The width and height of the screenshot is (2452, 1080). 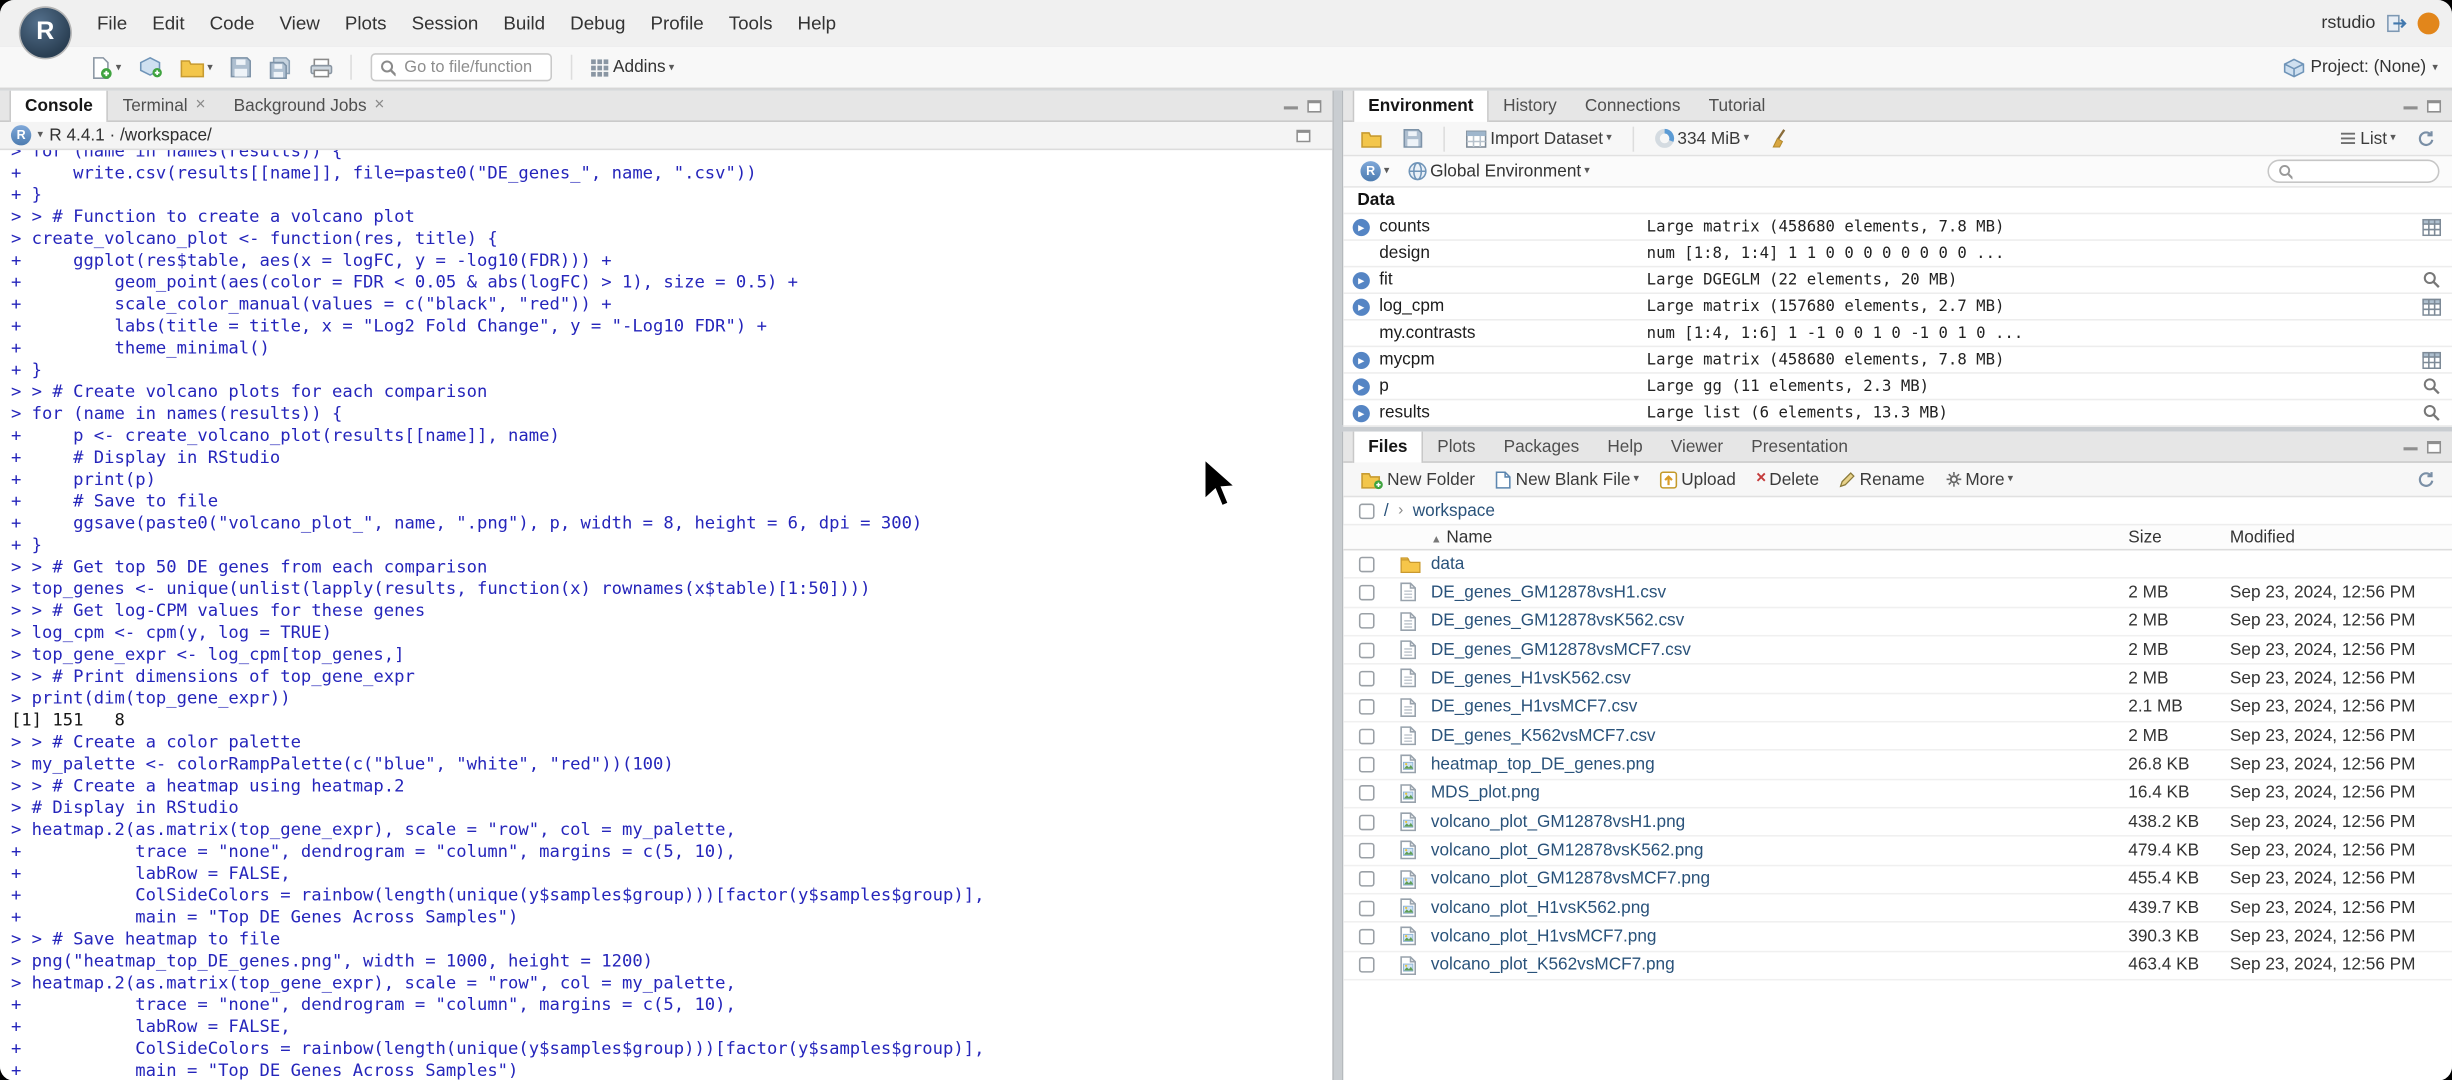 What do you see at coordinates (240, 67) in the screenshot?
I see `save-button` at bounding box center [240, 67].